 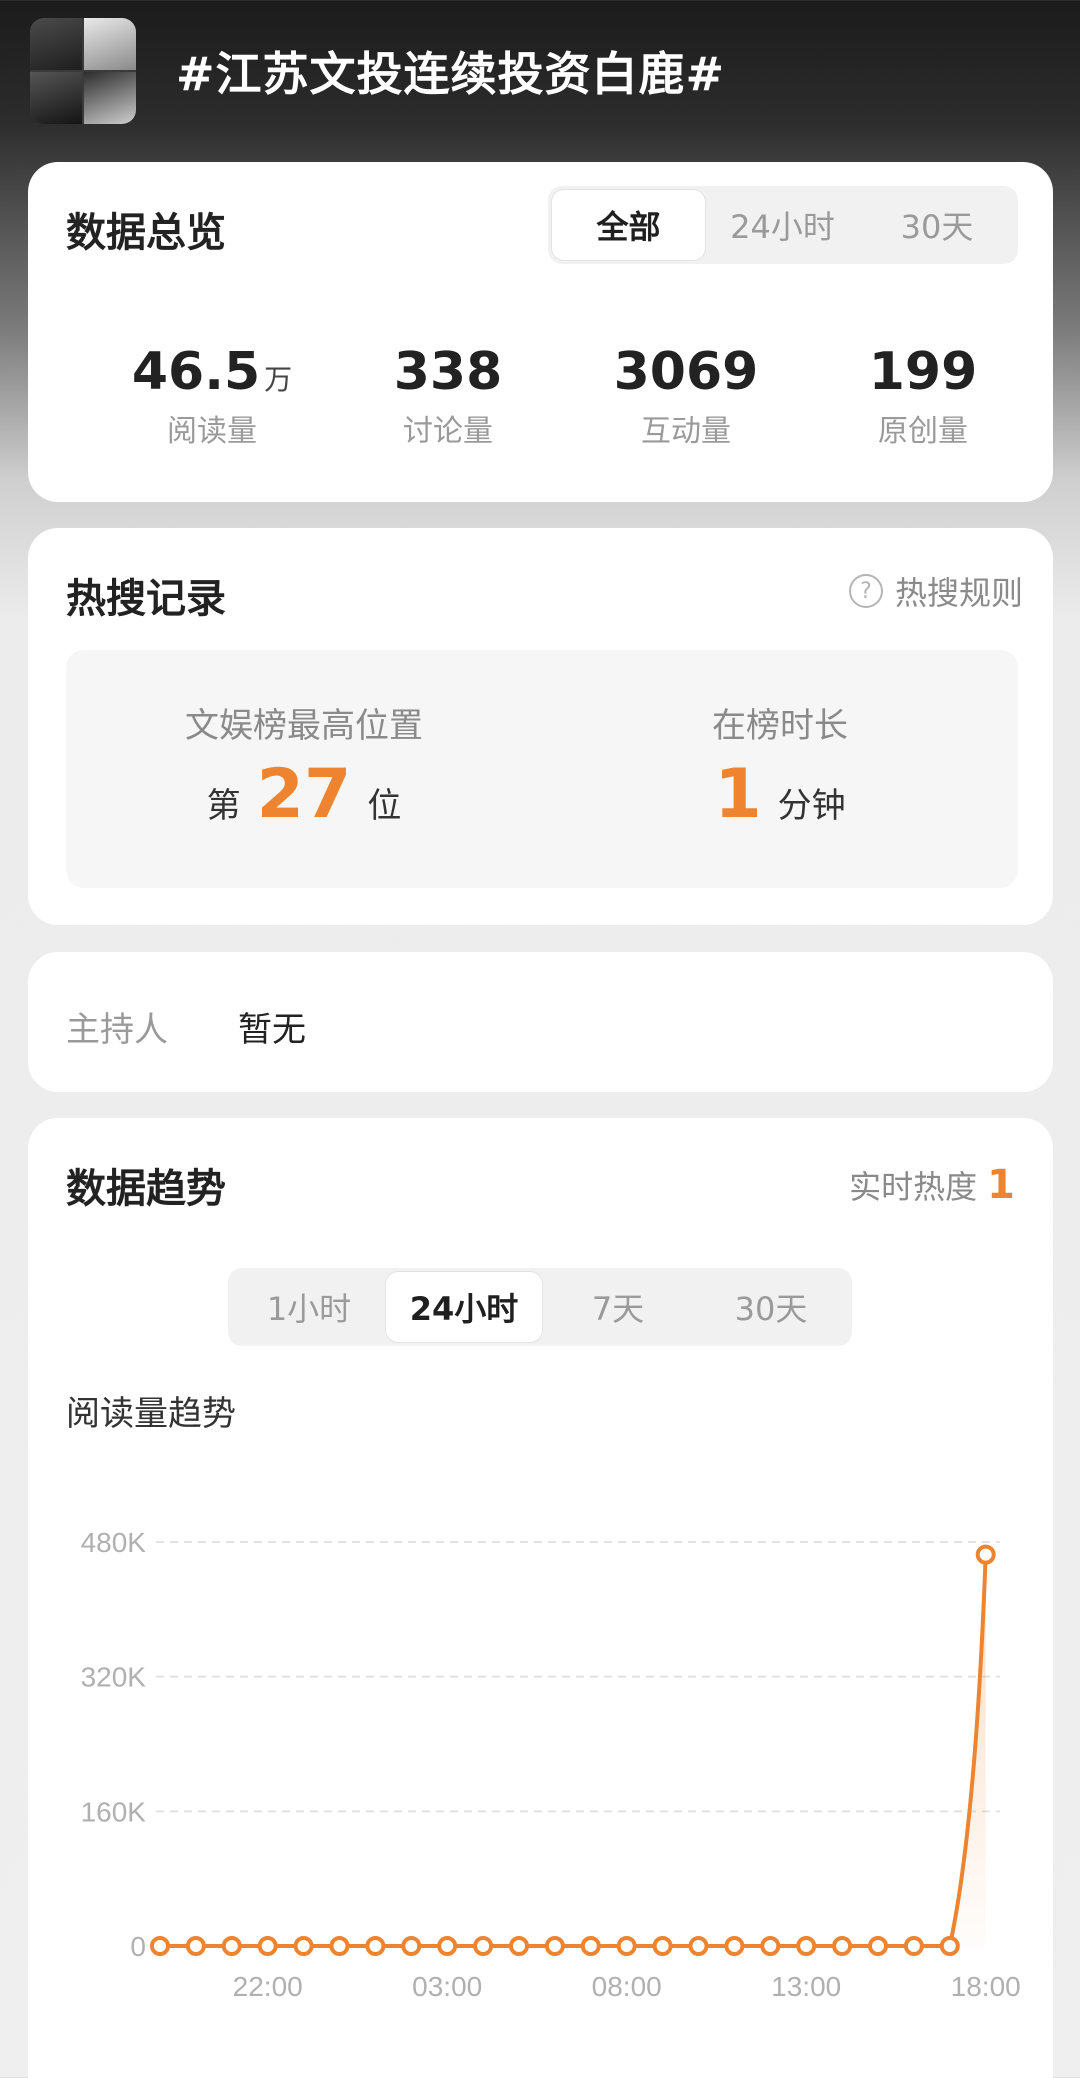 I want to click on help-icon: ?, so click(x=865, y=591).